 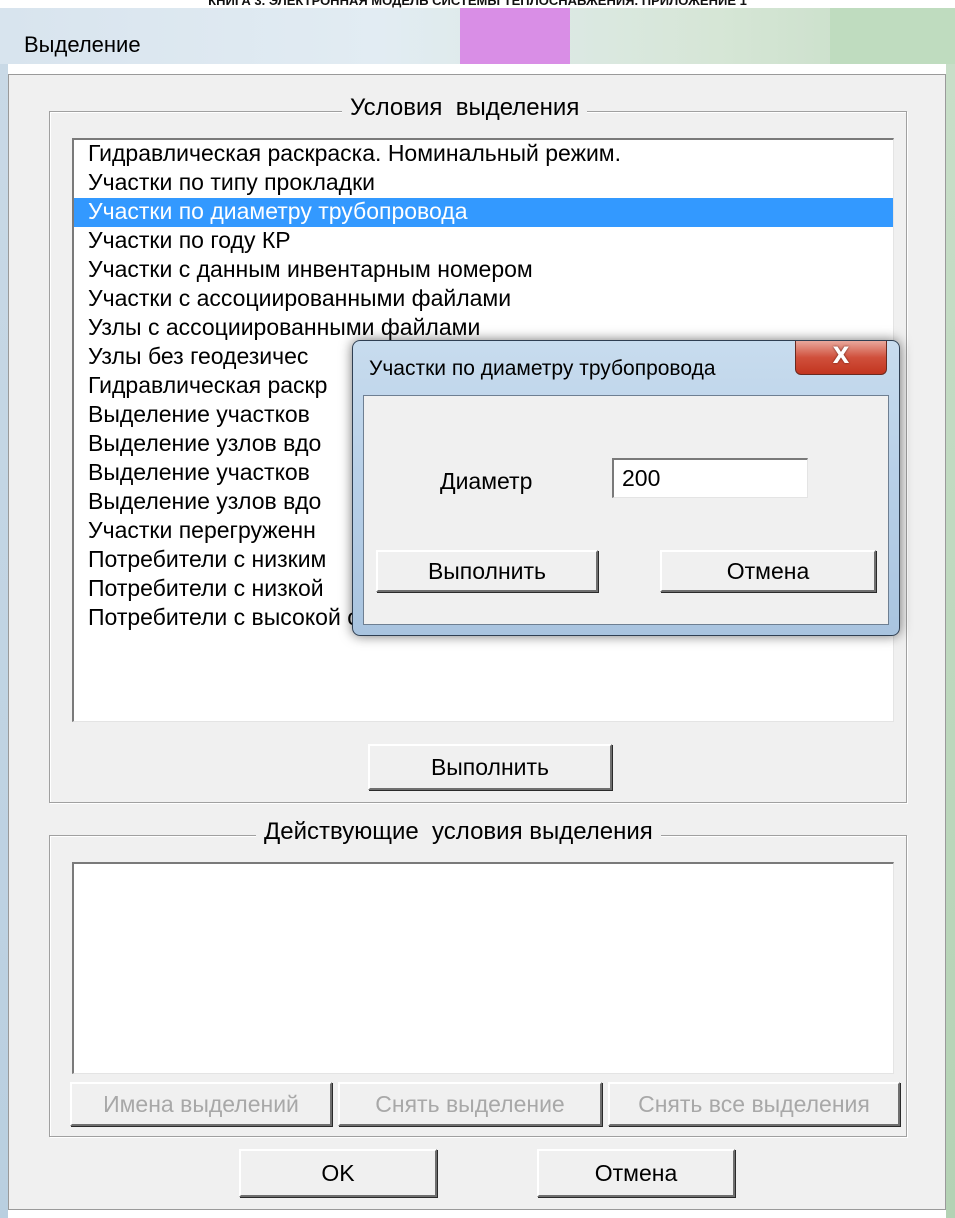 What do you see at coordinates (483, 212) in the screenshot?
I see `list-item-selected: Участки по диаметру трубопровода` at bounding box center [483, 212].